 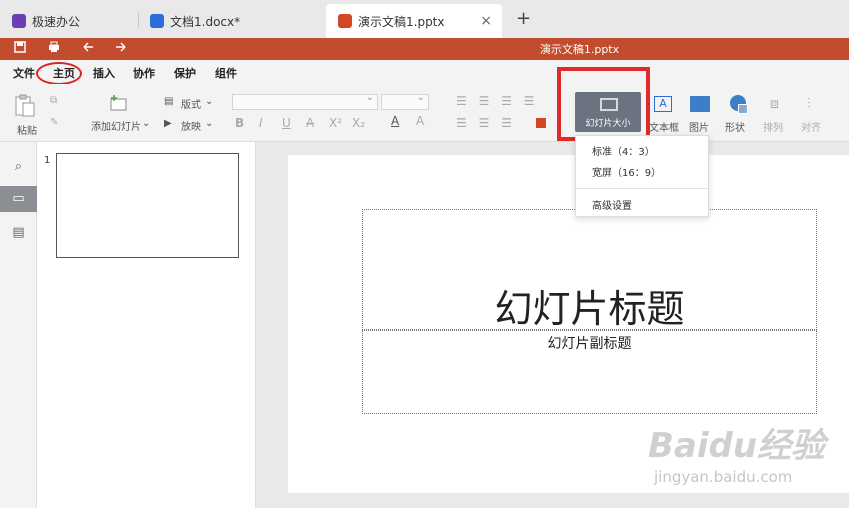 What do you see at coordinates (811, 126) in the screenshot?
I see `align-label: 对齐` at bounding box center [811, 126].